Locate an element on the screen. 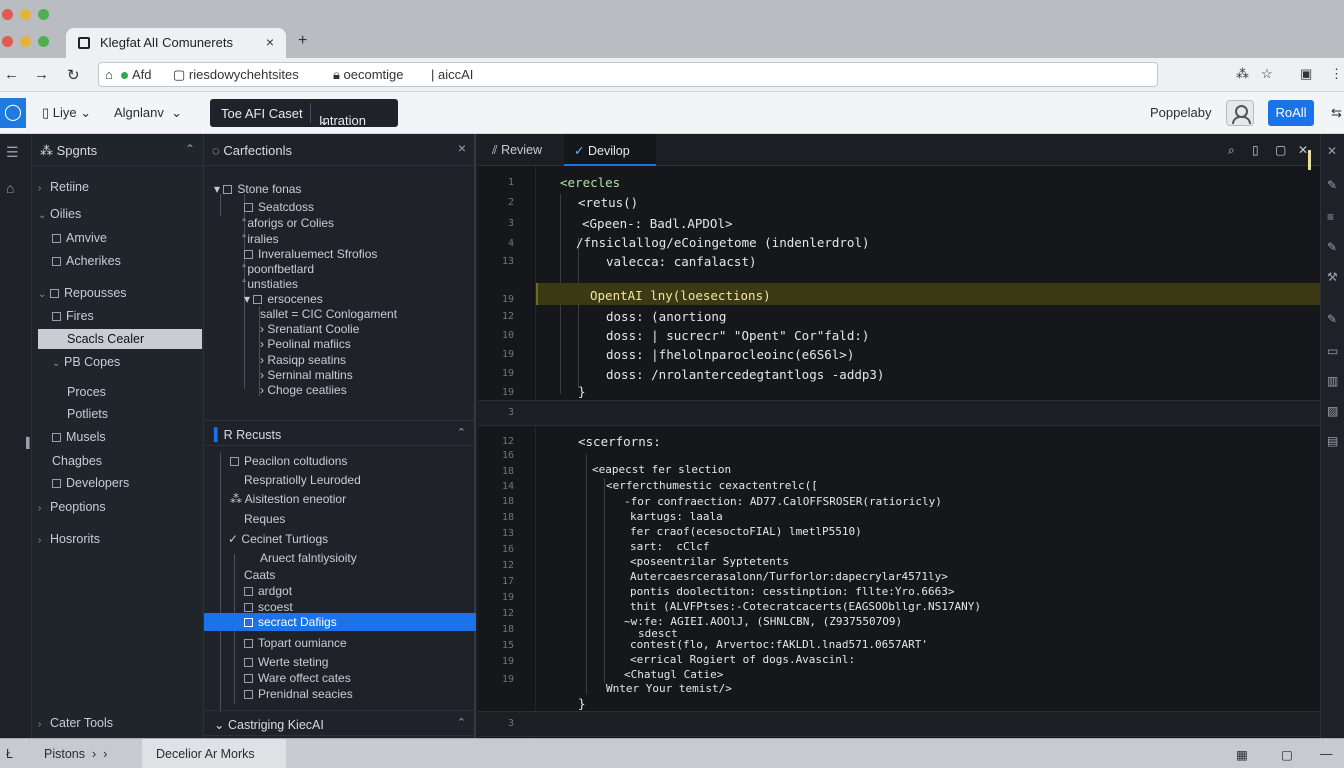  sidebar-item: Fires is located at coordinates (73, 316).